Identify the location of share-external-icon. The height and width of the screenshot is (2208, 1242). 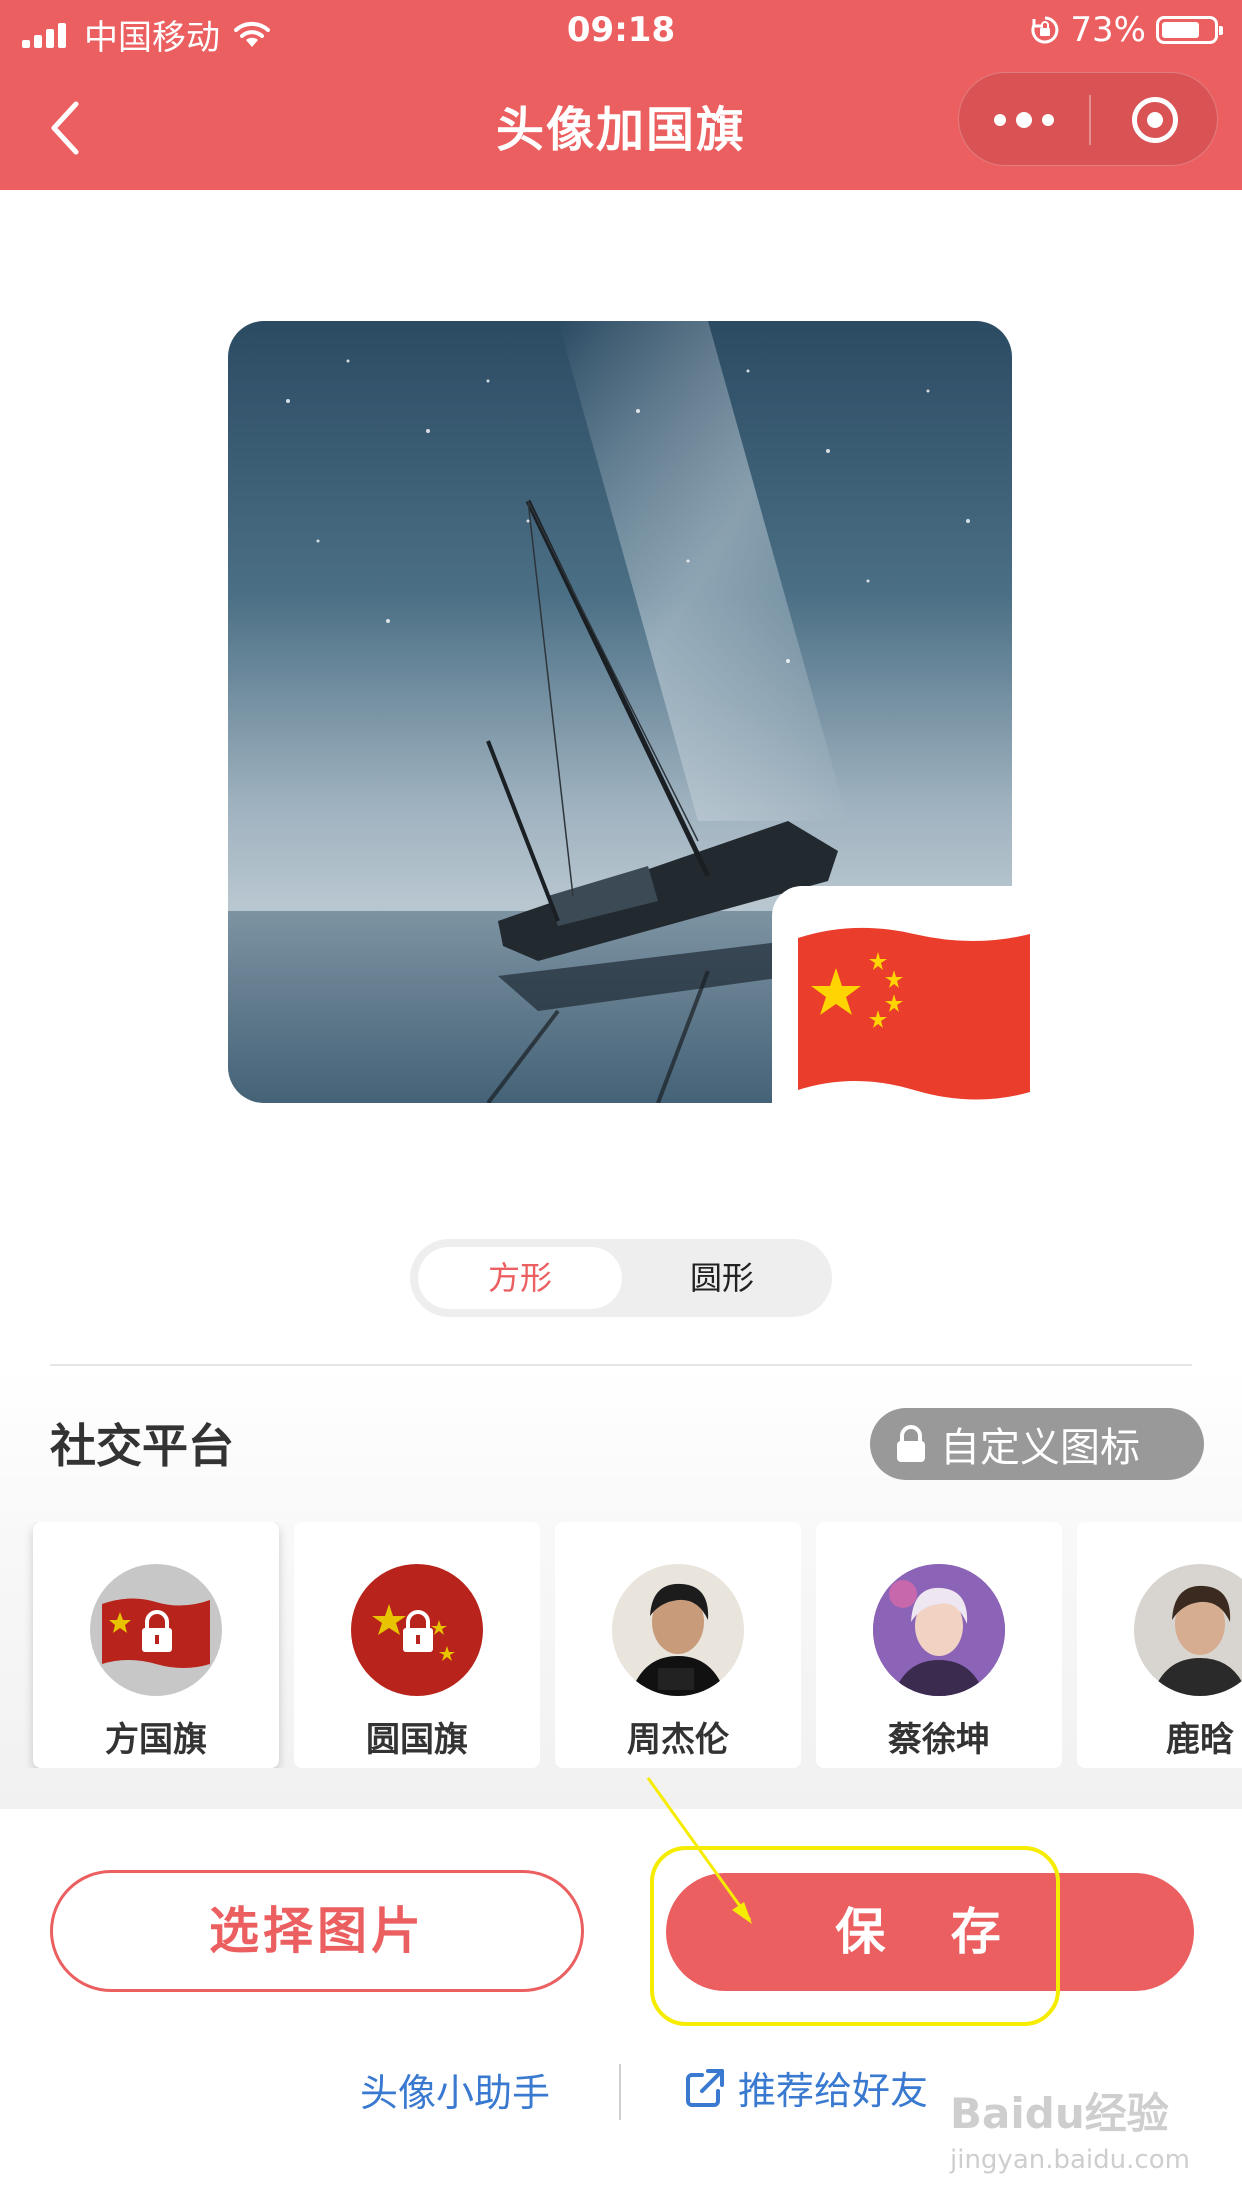
(705, 2087).